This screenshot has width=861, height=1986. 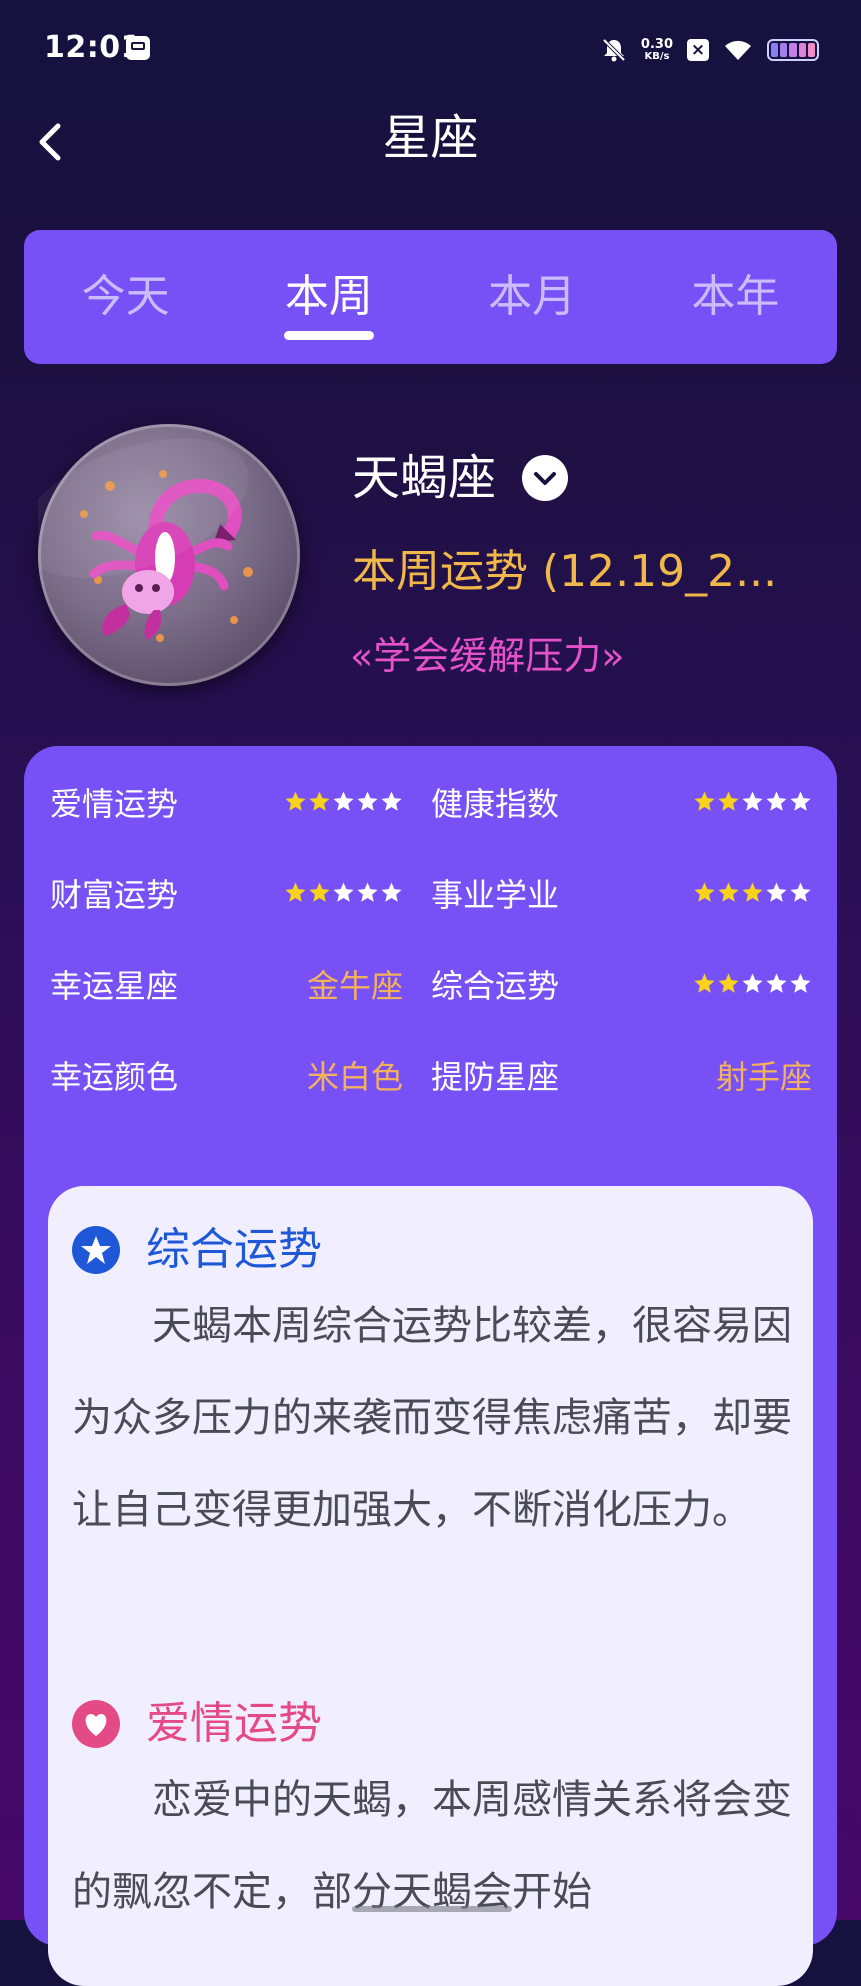 What do you see at coordinates (621, 1104) in the screenshot?
I see `beware-sign: 提防星座 射手座` at bounding box center [621, 1104].